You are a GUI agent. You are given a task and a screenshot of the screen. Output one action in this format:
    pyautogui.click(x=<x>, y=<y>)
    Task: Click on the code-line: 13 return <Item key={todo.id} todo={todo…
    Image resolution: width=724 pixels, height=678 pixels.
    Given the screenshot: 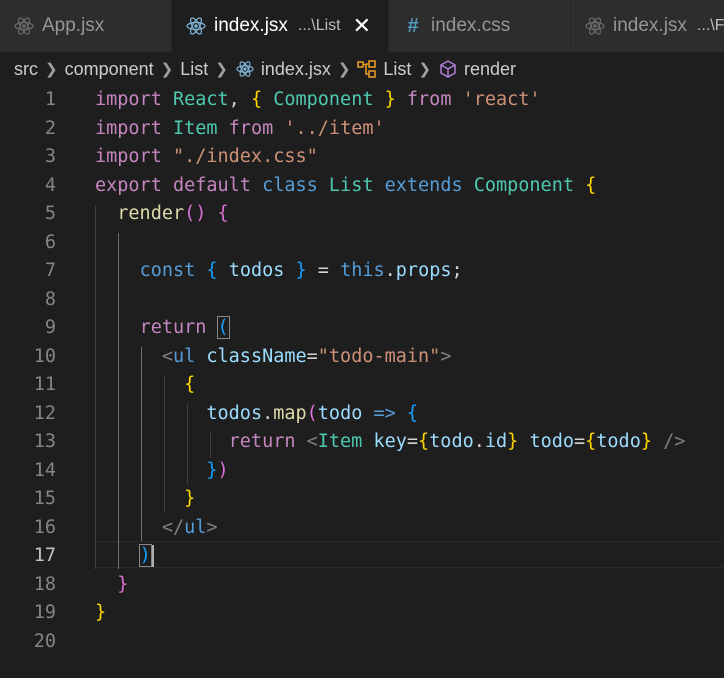 What is the action you would take?
    pyautogui.click(x=362, y=442)
    